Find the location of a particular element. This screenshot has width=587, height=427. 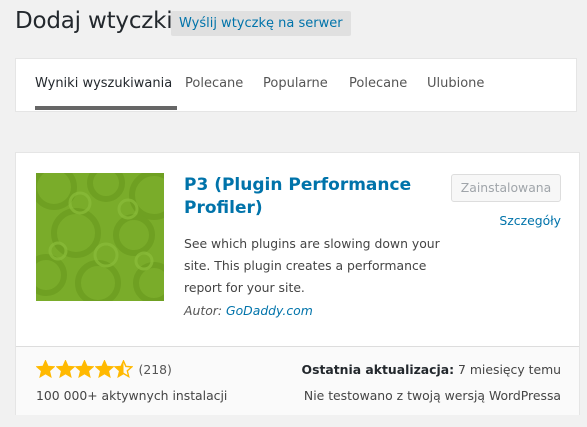

tab-search-results: Wyniki wyszukiwania is located at coordinates (103, 83).